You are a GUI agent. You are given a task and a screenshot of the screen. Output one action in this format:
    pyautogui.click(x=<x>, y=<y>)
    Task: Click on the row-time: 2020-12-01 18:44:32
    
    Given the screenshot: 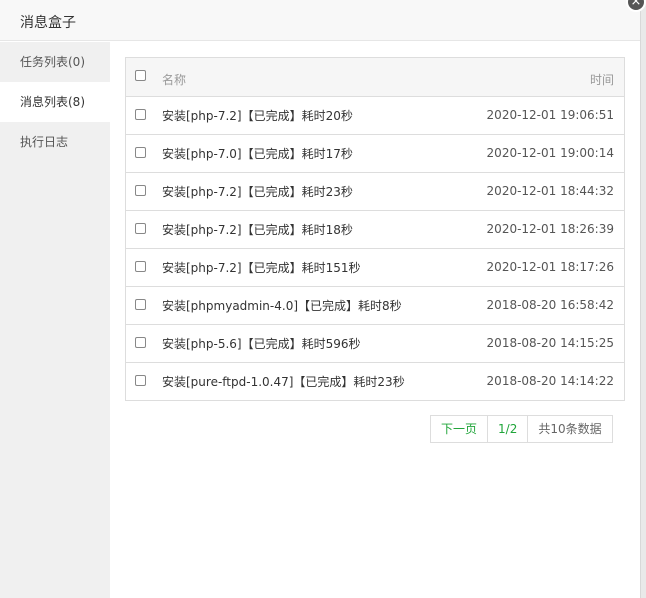 What is the action you would take?
    pyautogui.click(x=550, y=191)
    